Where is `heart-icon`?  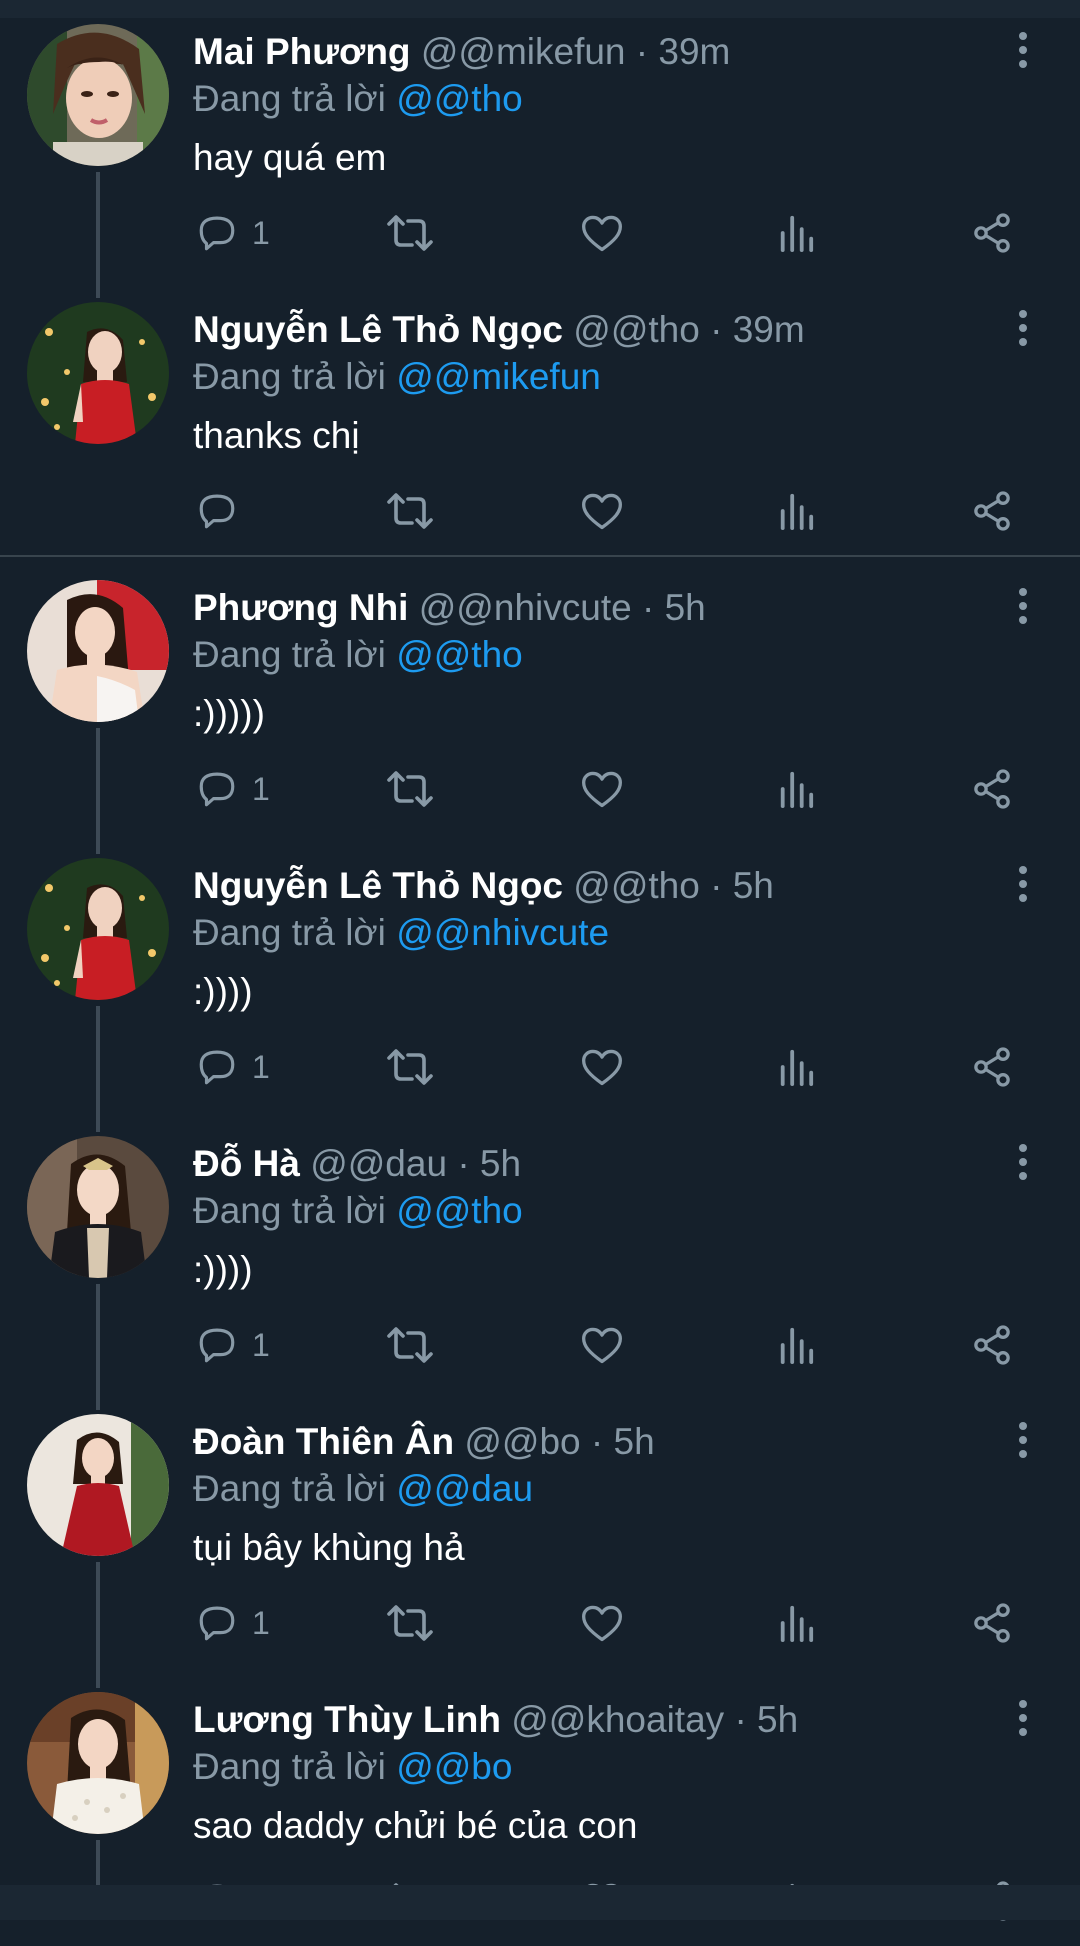 heart-icon is located at coordinates (602, 1345).